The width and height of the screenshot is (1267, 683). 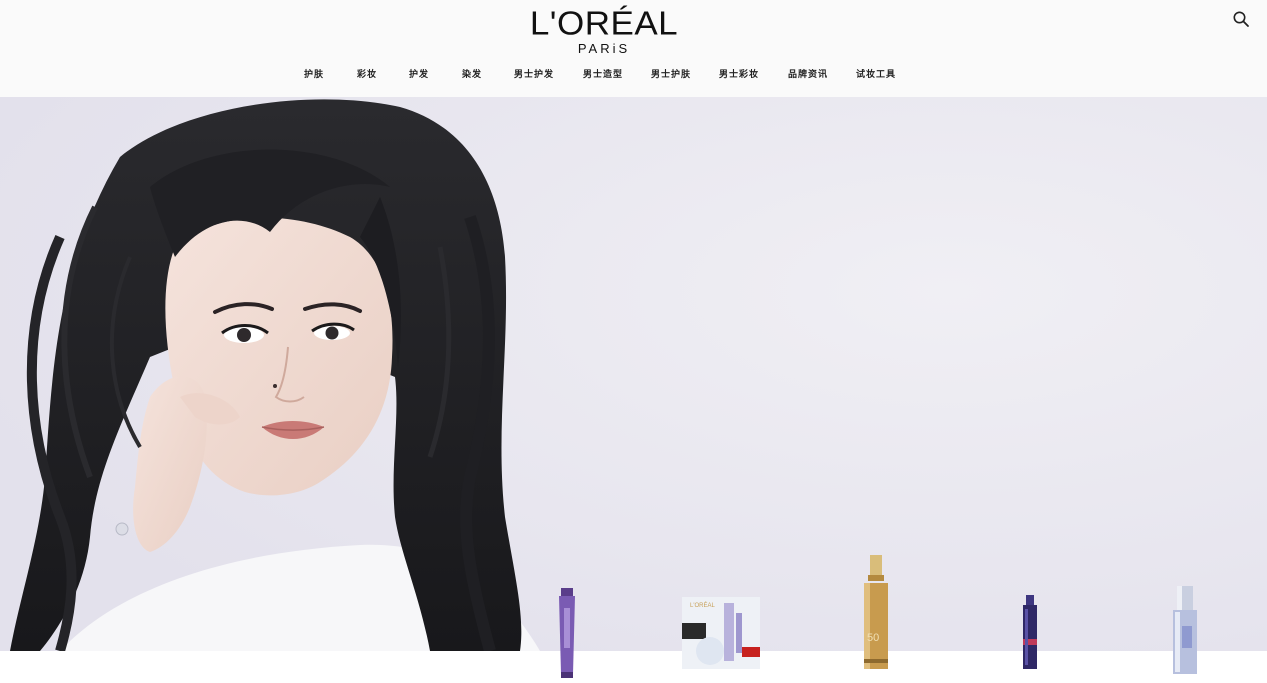 I want to click on nav-item-men-makeup: 男士彩妆, so click(x=739, y=74).